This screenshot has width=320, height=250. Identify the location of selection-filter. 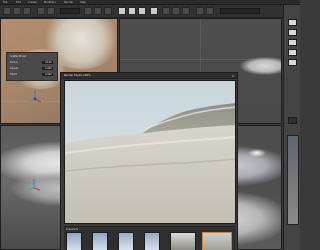
(70, 11).